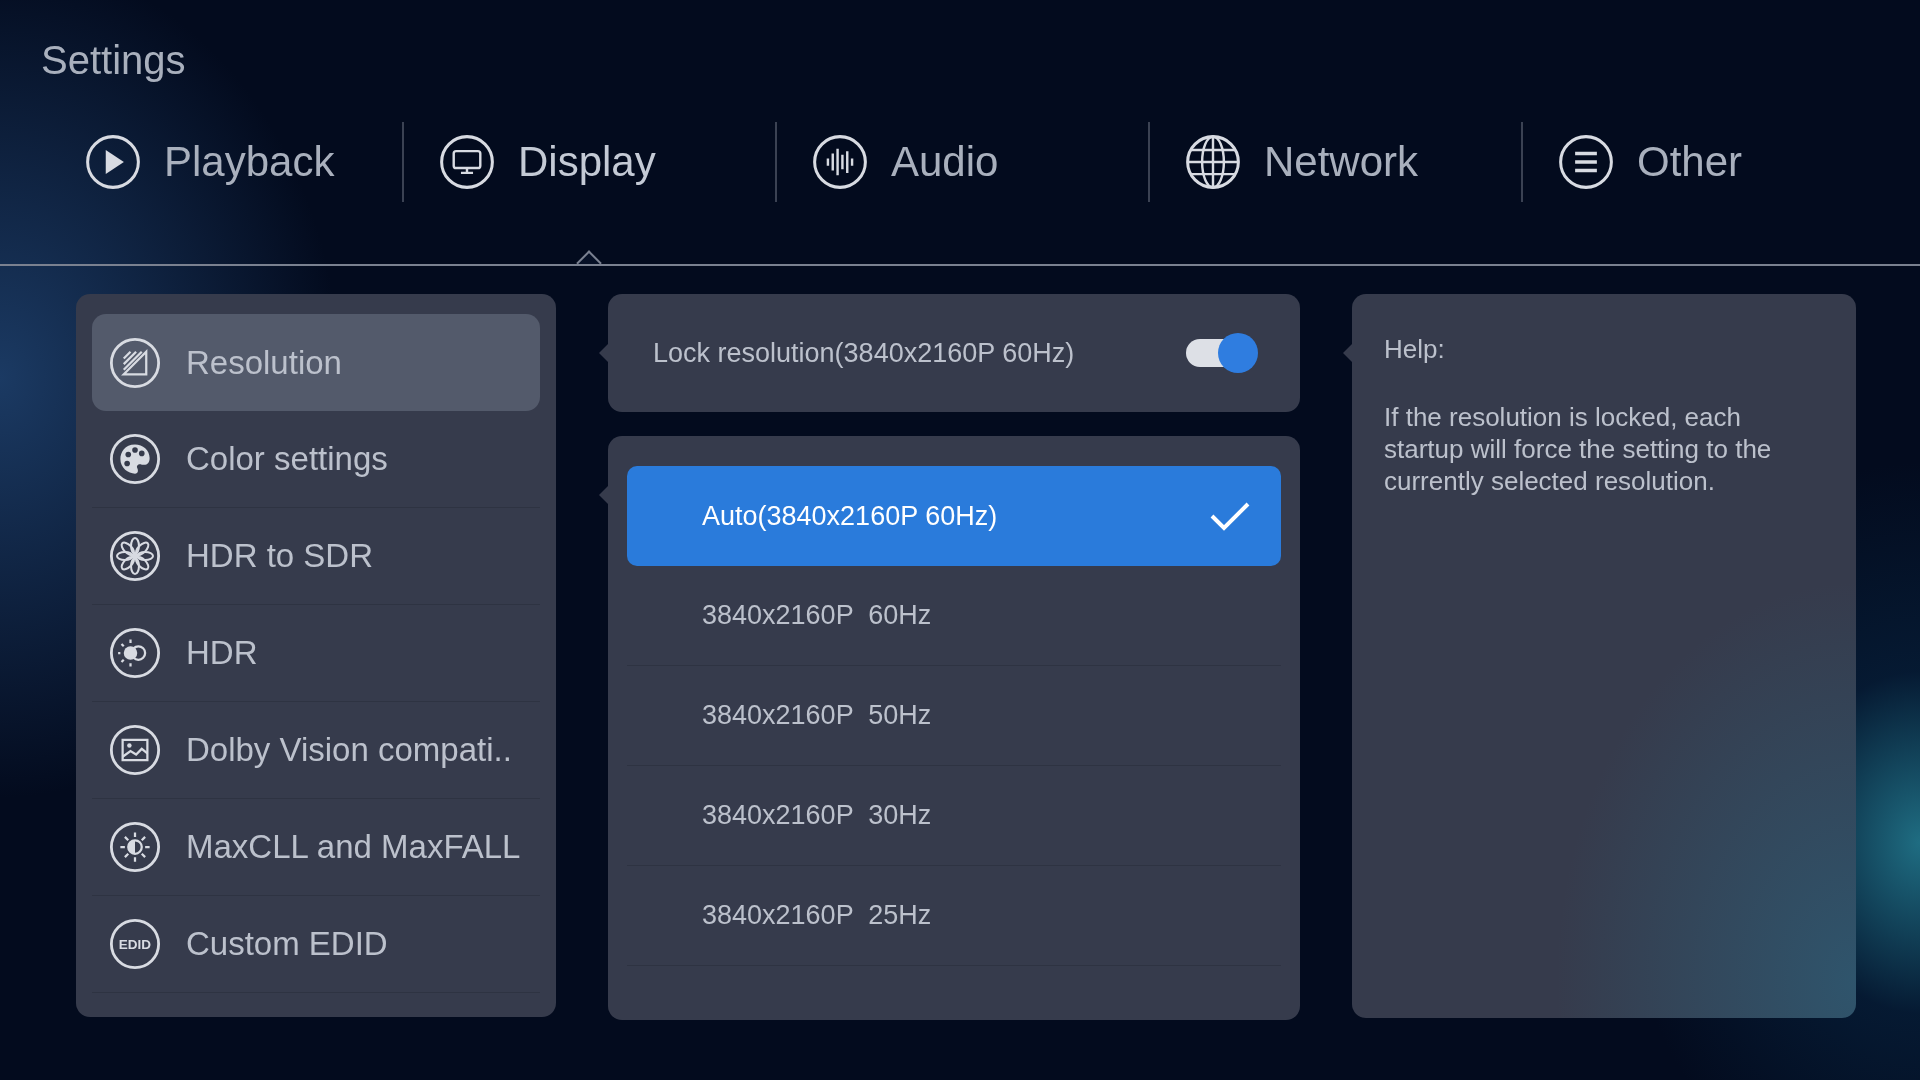 The height and width of the screenshot is (1080, 1920). Describe the element at coordinates (135, 556) in the screenshot. I see `flower-icon` at that location.